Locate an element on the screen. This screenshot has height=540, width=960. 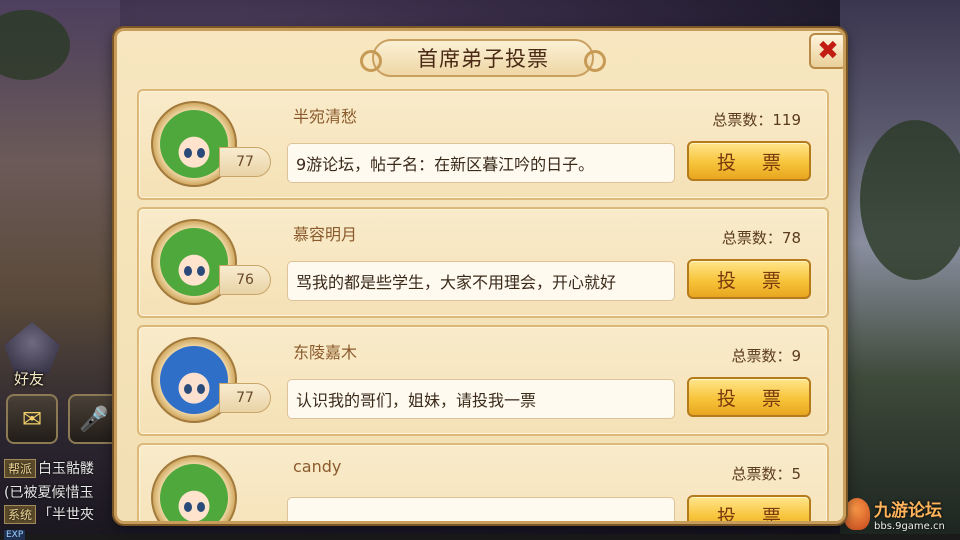
microphone-icon: 🎤 is located at coordinates (94, 419).